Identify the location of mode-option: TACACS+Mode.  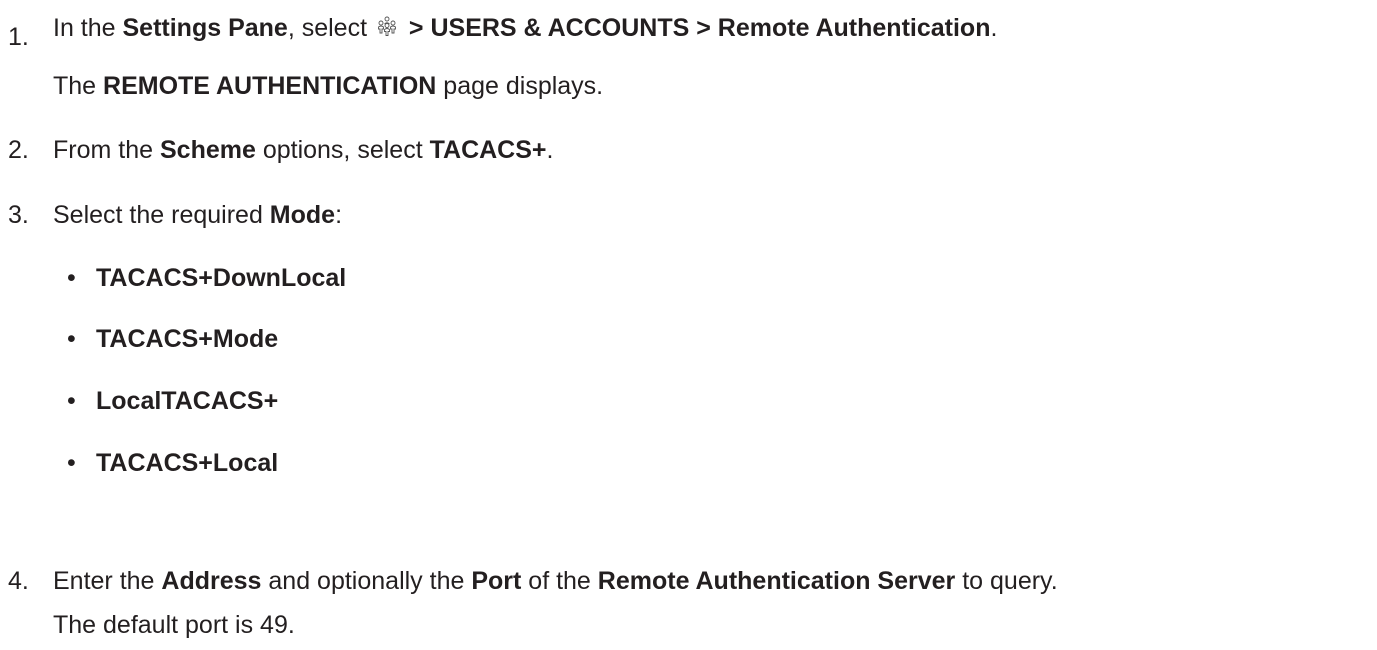
(187, 339).